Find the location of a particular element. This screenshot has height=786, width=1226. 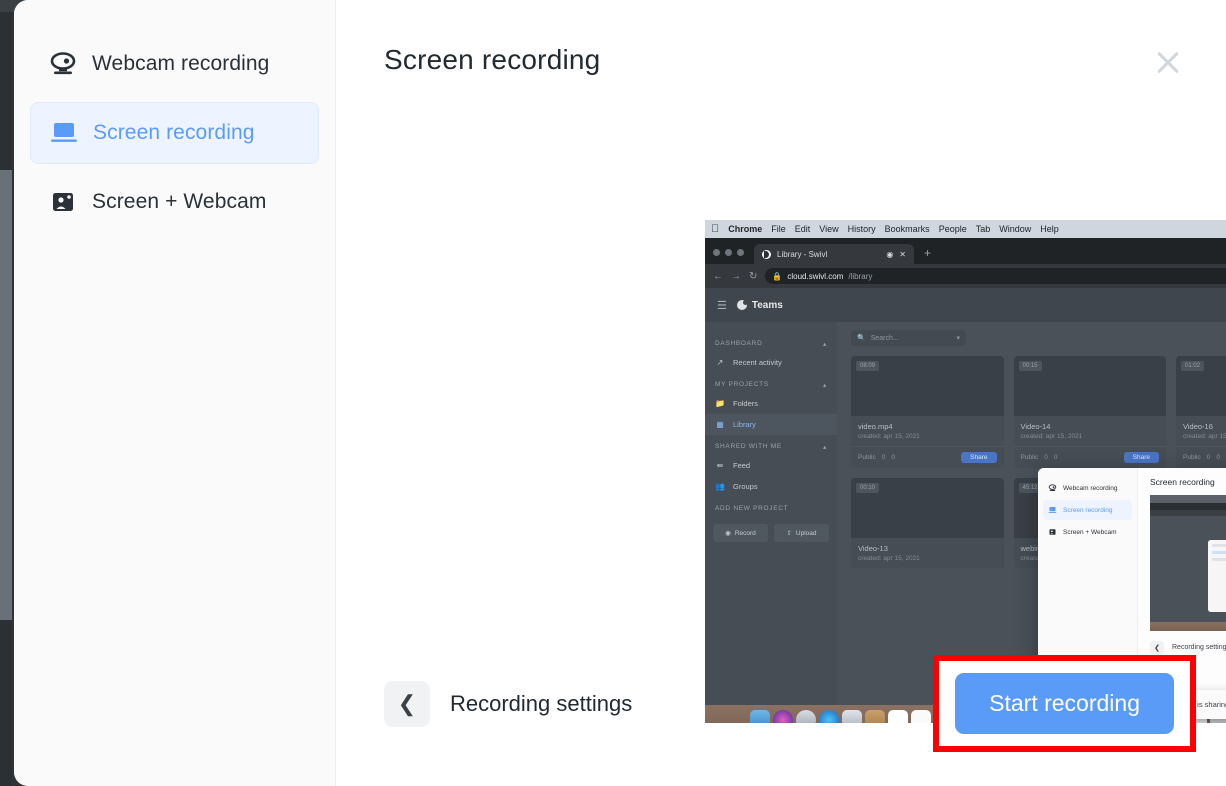

record-icon: ◉ is located at coordinates (728, 533).